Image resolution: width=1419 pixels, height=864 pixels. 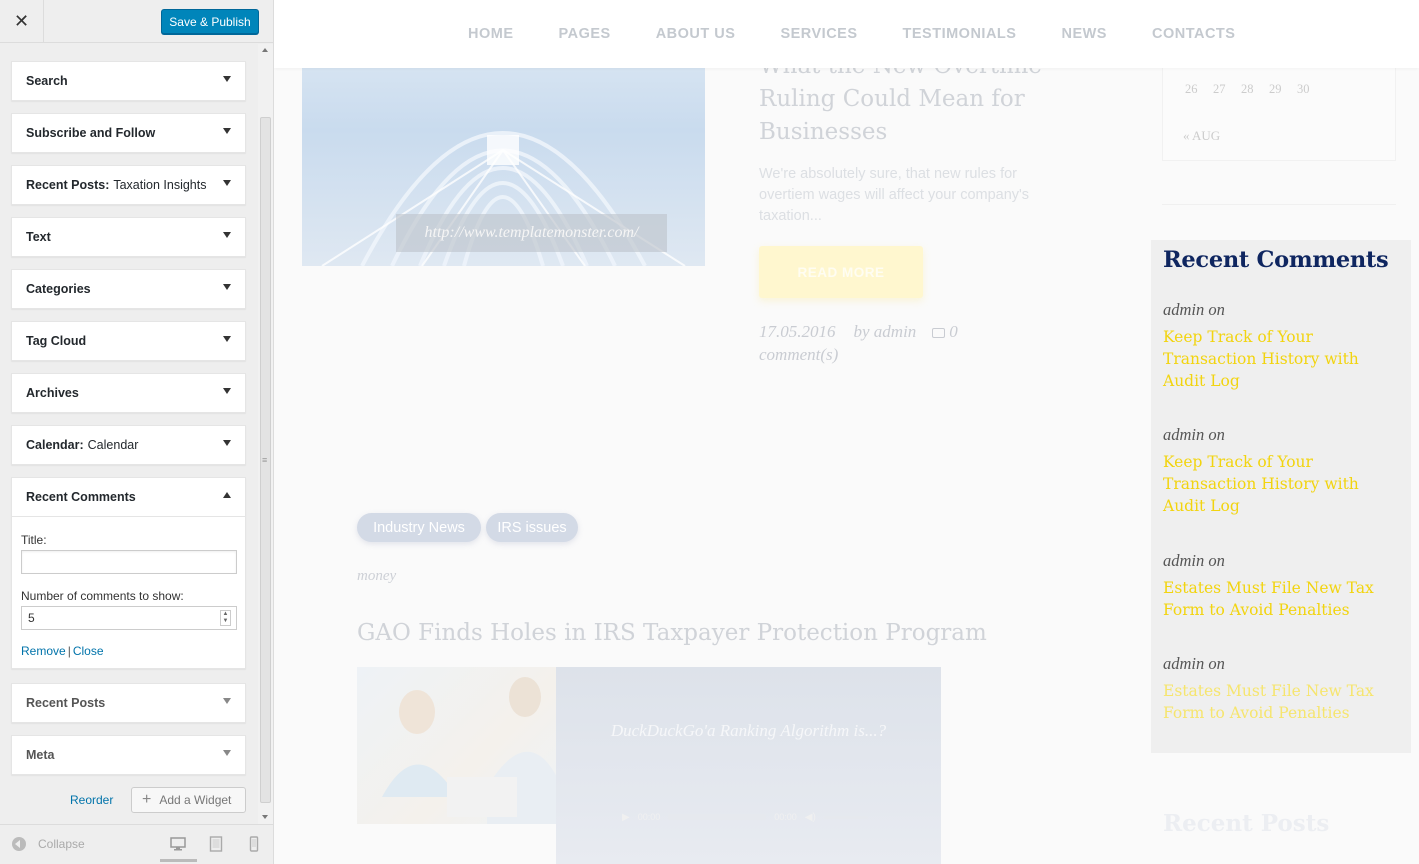 I want to click on widget-subscribe-follow: Subscribe and Follow, so click(x=128, y=133).